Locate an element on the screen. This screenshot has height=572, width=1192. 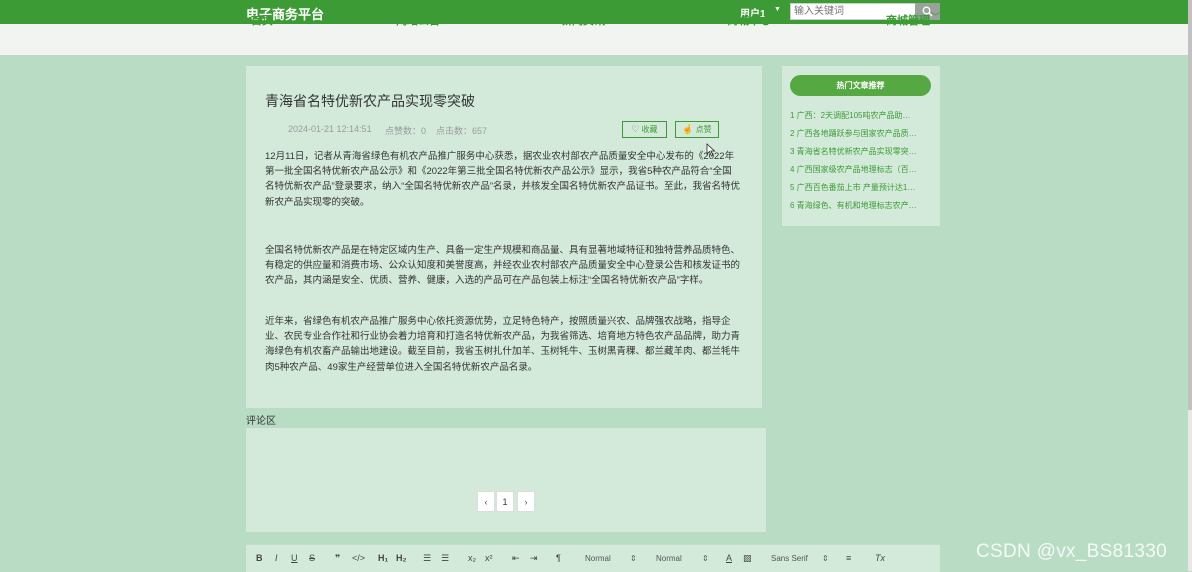
indent-icon: ⇥ is located at coordinates (534, 558).